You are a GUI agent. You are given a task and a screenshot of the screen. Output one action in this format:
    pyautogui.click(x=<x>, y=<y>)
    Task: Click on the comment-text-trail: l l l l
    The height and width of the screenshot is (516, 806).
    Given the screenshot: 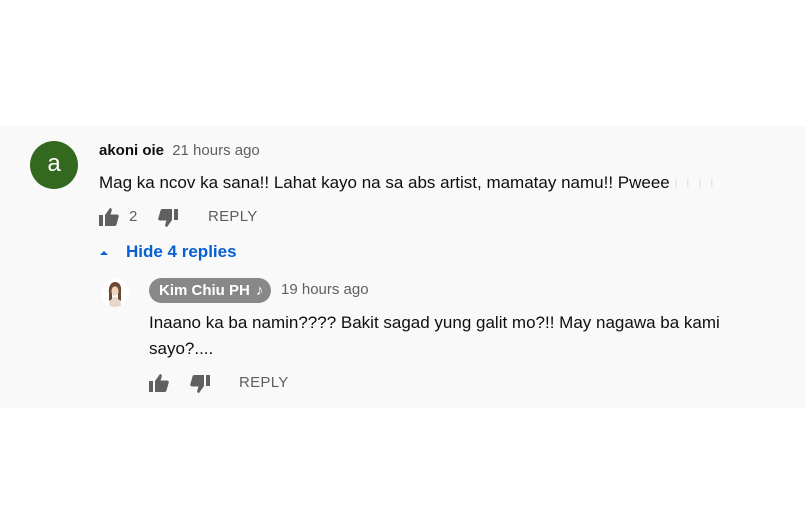 What is the action you would take?
    pyautogui.click(x=695, y=183)
    